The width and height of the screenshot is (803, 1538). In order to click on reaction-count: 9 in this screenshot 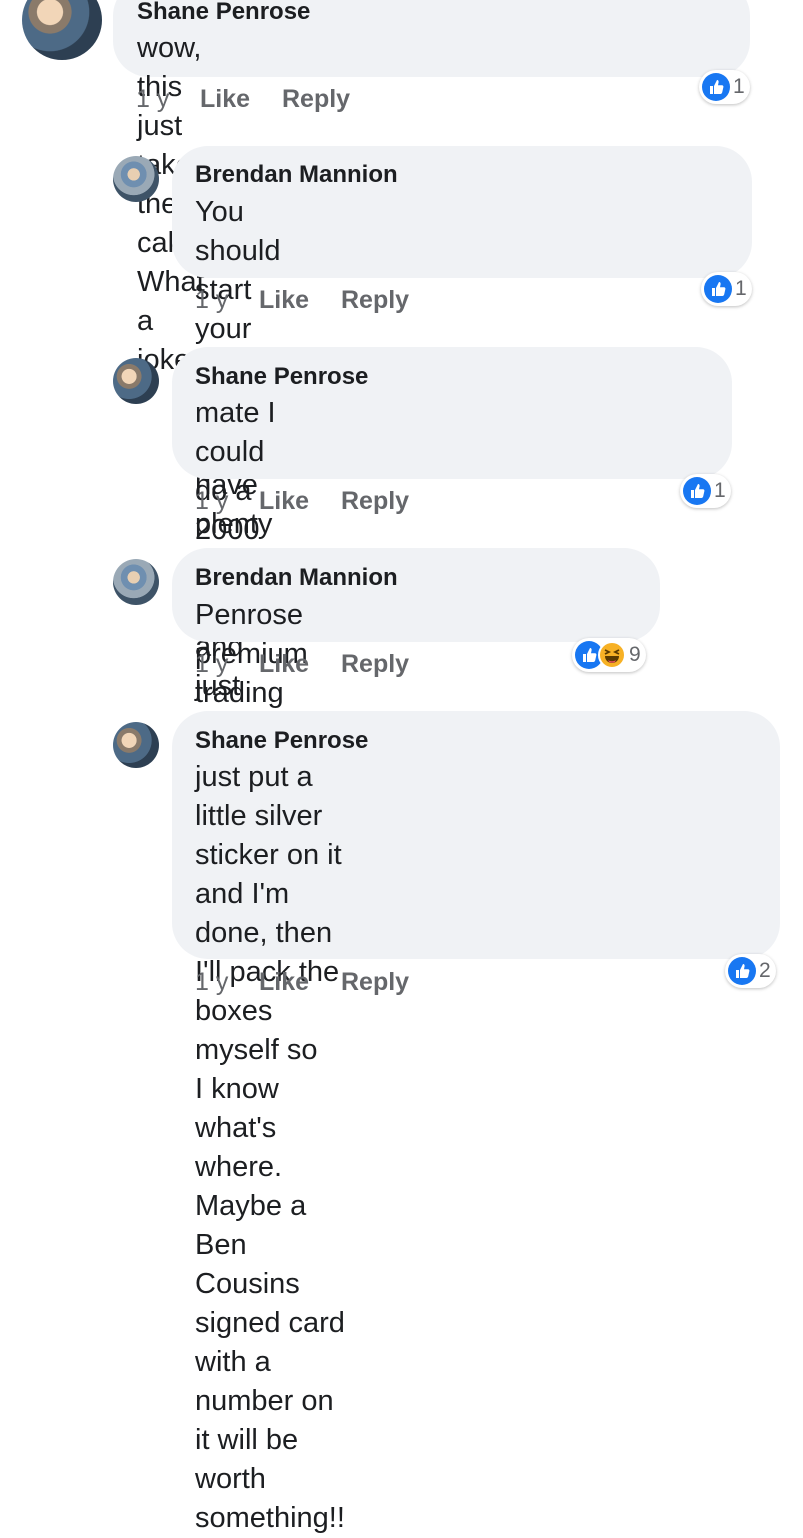, I will do `click(635, 654)`.